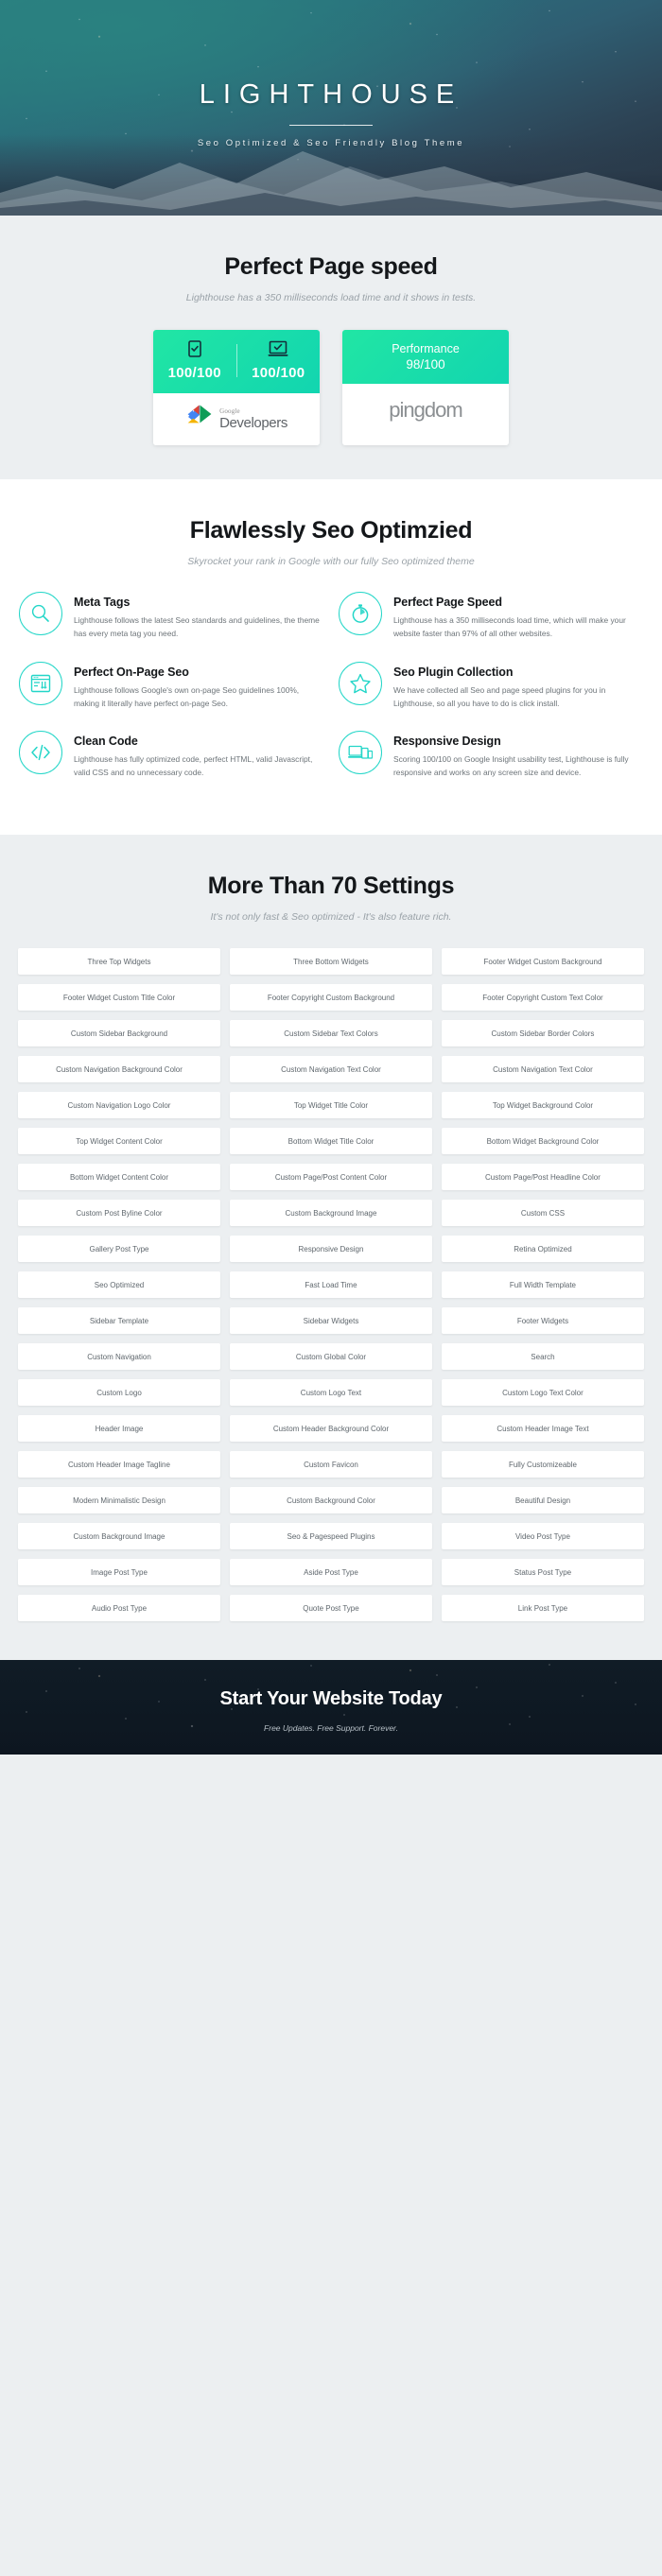 Image resolution: width=662 pixels, height=2576 pixels. What do you see at coordinates (331, 886) in the screenshot?
I see `settings-title: More Than 70 Settings` at bounding box center [331, 886].